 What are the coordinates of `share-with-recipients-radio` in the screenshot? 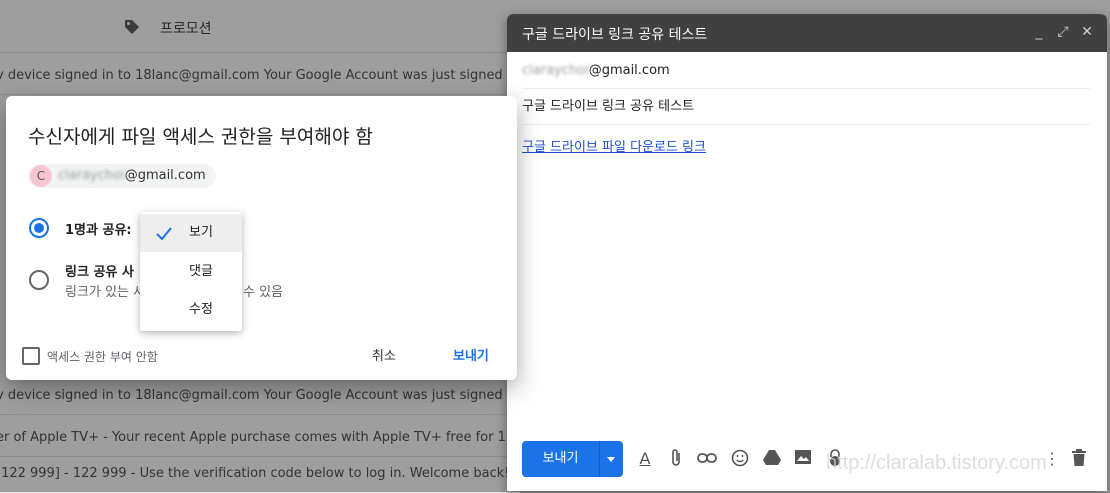 It's located at (39, 228).